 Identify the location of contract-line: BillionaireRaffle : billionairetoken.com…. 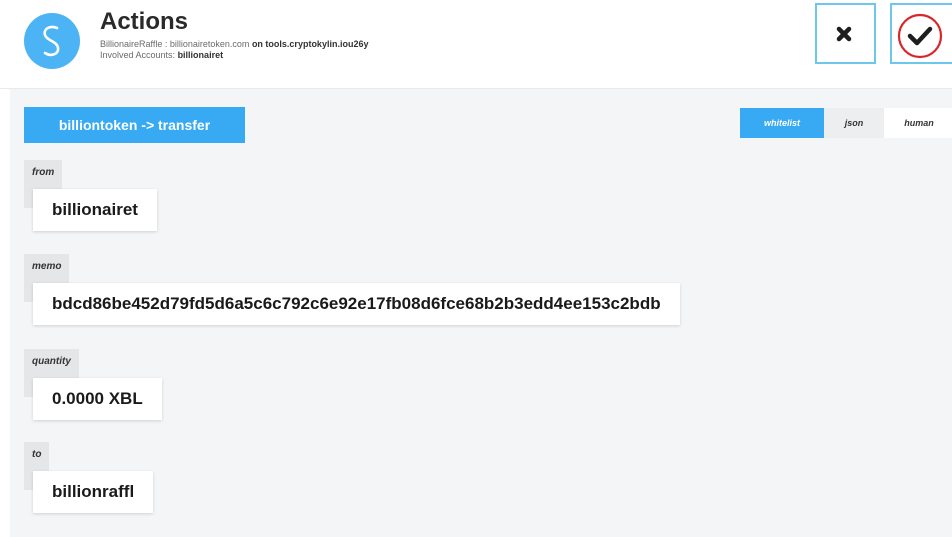
(234, 44).